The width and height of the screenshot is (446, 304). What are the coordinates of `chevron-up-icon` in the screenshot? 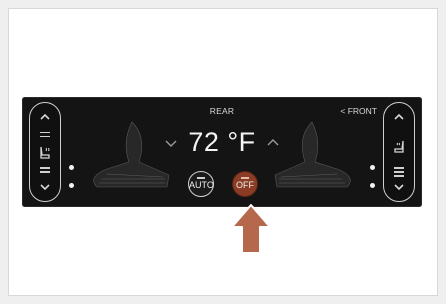 It's located at (273, 143).